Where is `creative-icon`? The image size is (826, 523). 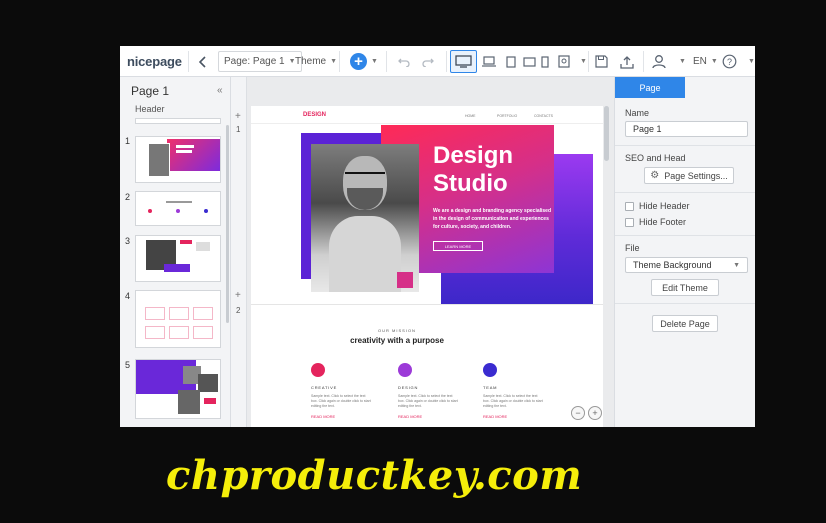 creative-icon is located at coordinates (318, 370).